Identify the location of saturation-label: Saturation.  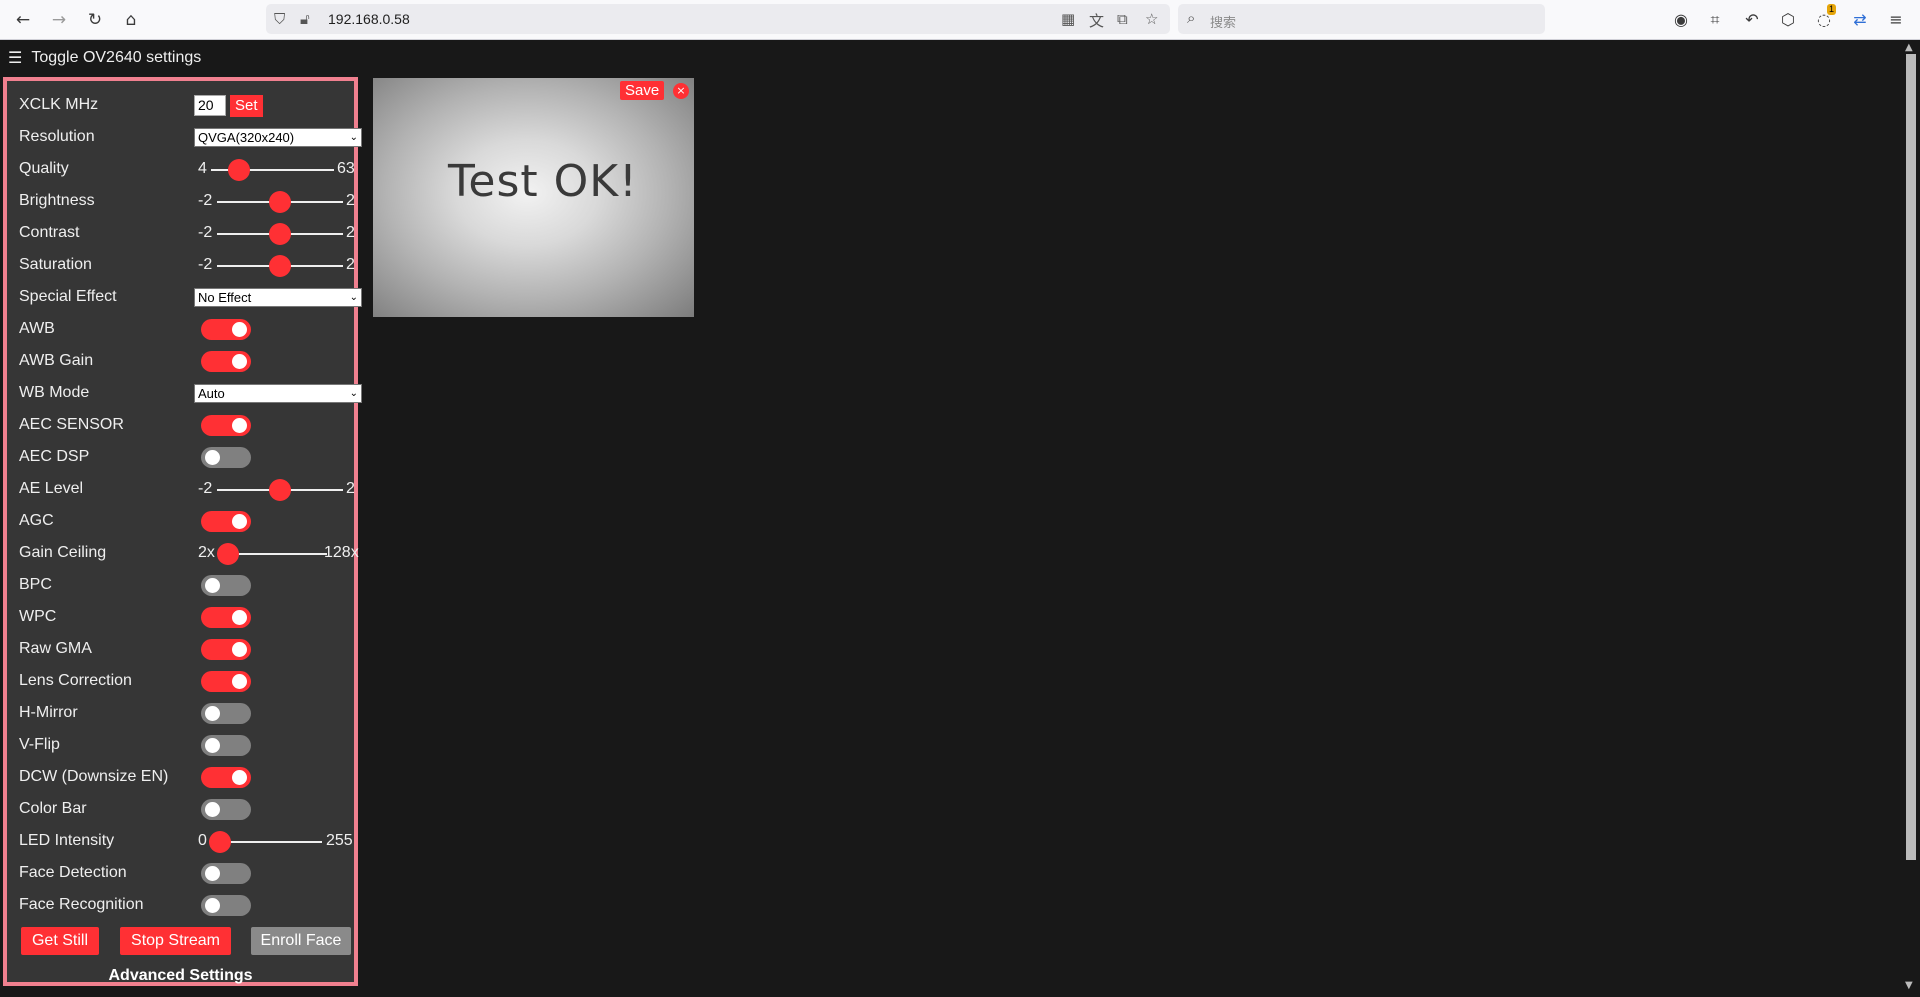
(55, 264).